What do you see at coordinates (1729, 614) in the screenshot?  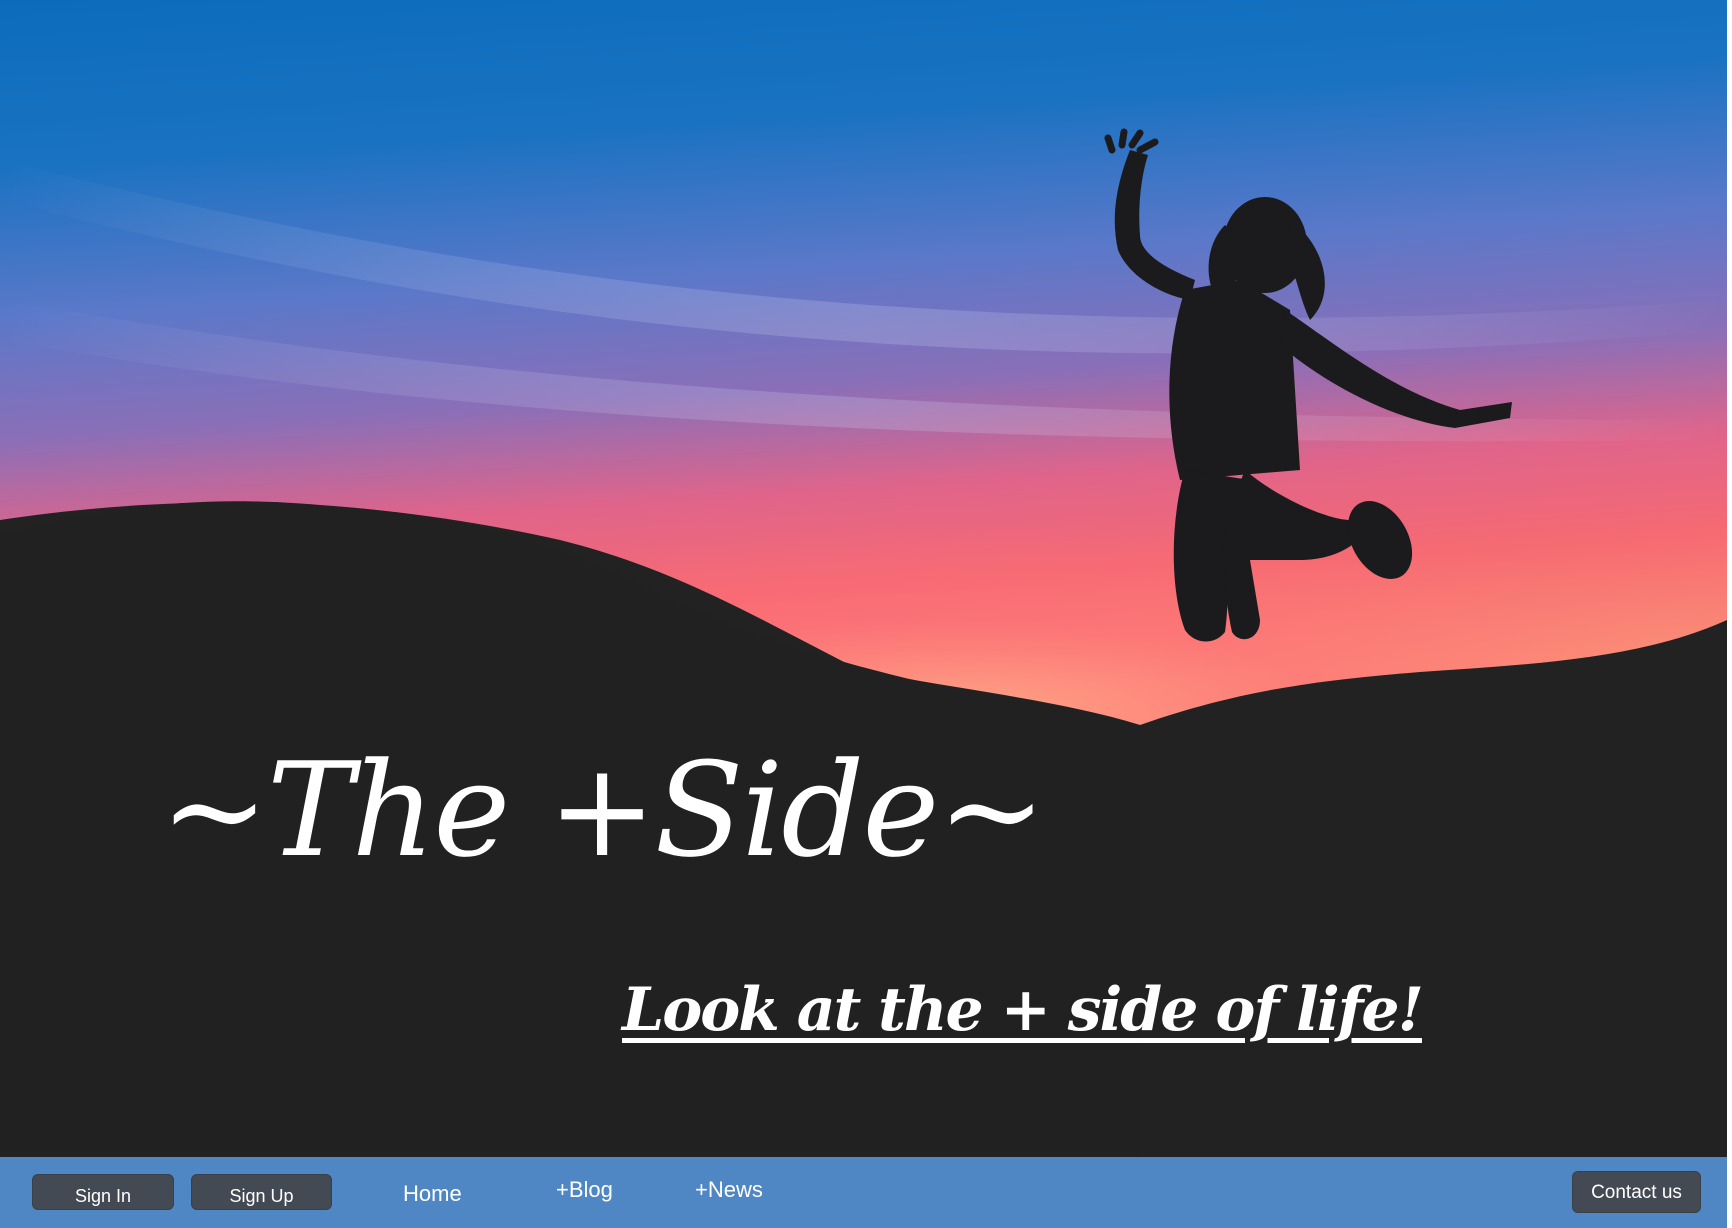 I see `page-right-edge` at bounding box center [1729, 614].